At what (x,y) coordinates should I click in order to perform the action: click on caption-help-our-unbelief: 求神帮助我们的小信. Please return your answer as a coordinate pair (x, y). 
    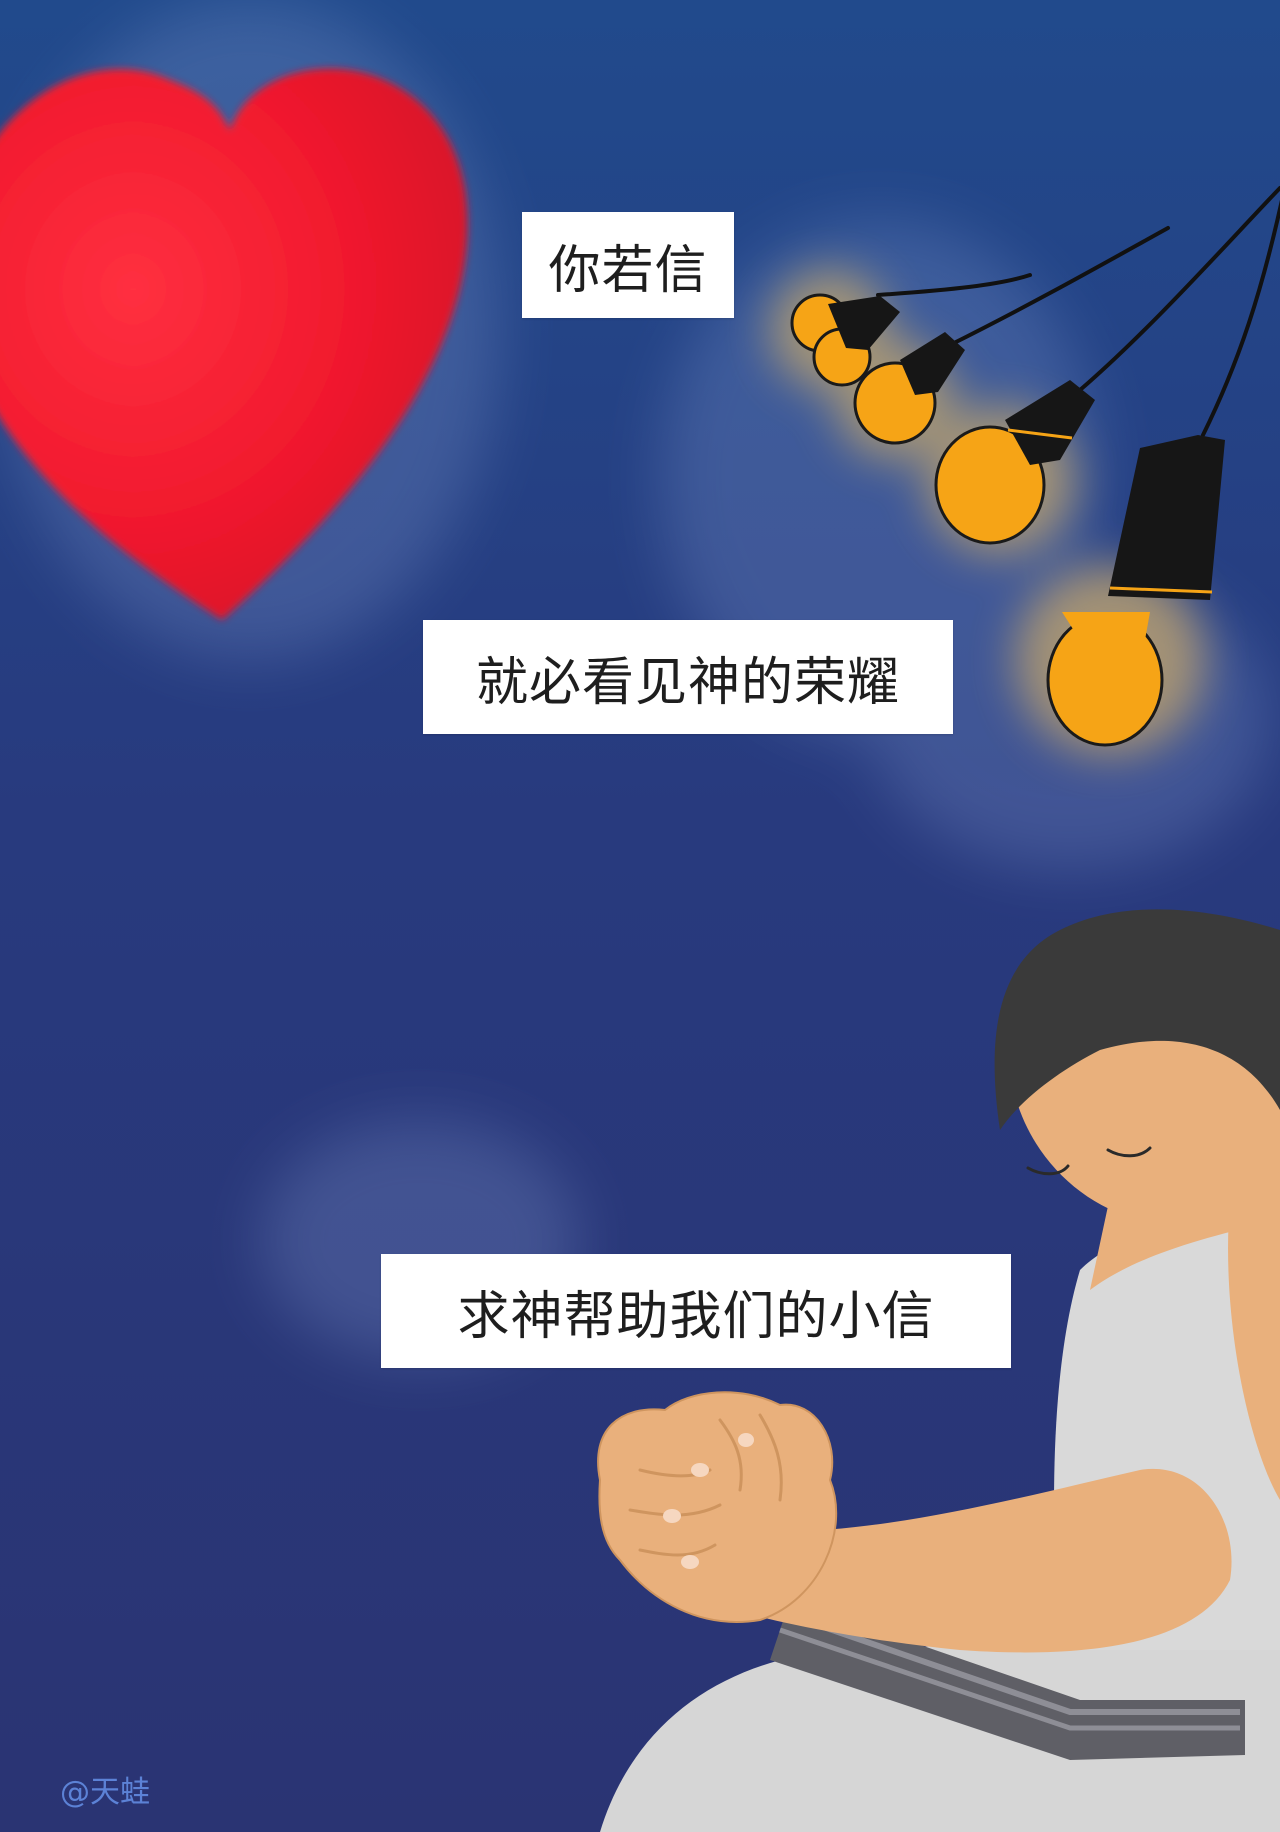
    Looking at the image, I should click on (696, 1311).